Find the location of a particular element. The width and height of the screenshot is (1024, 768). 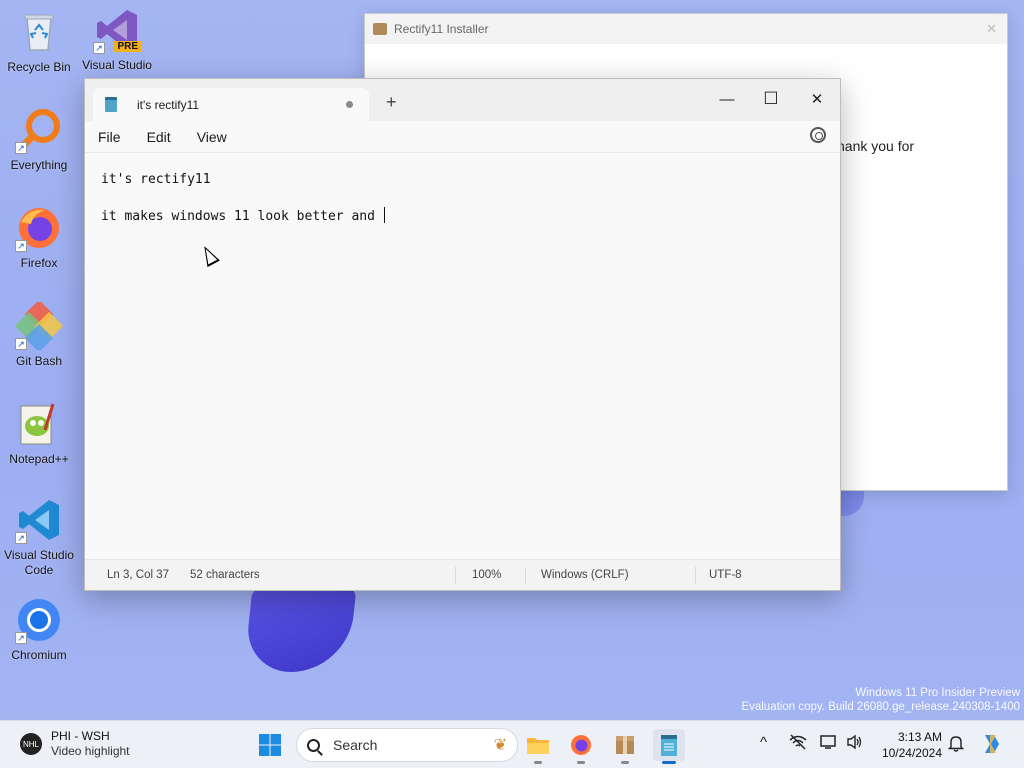

taskbar-notepad is located at coordinates (669, 746).